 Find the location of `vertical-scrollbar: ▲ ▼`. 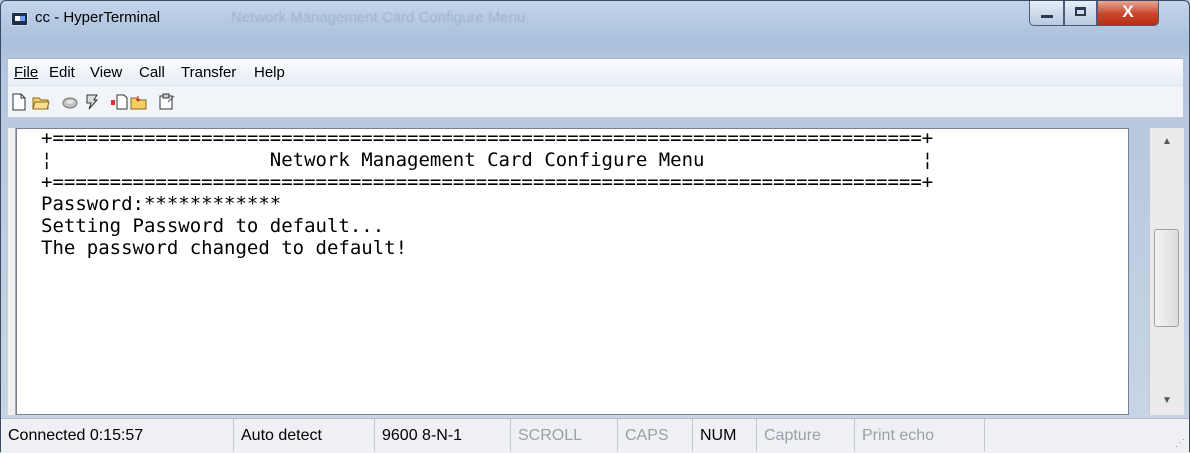

vertical-scrollbar: ▲ ▼ is located at coordinates (1158, 271).